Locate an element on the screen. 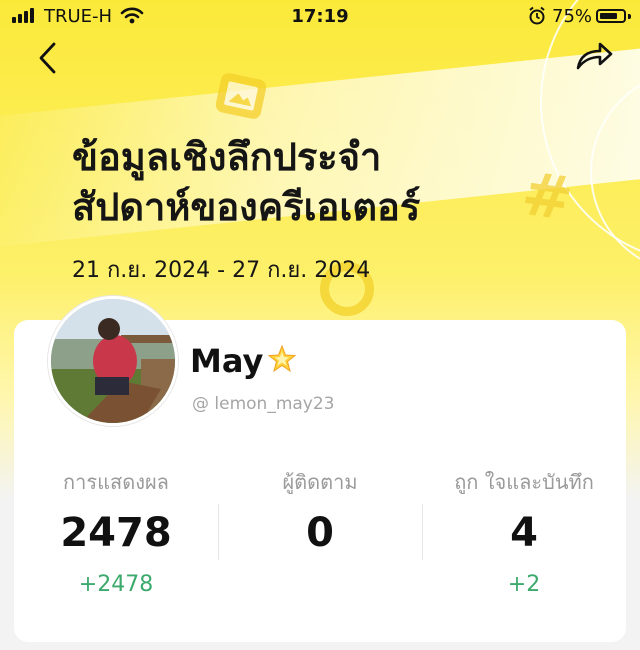  stat-value: 4 is located at coordinates (524, 533).